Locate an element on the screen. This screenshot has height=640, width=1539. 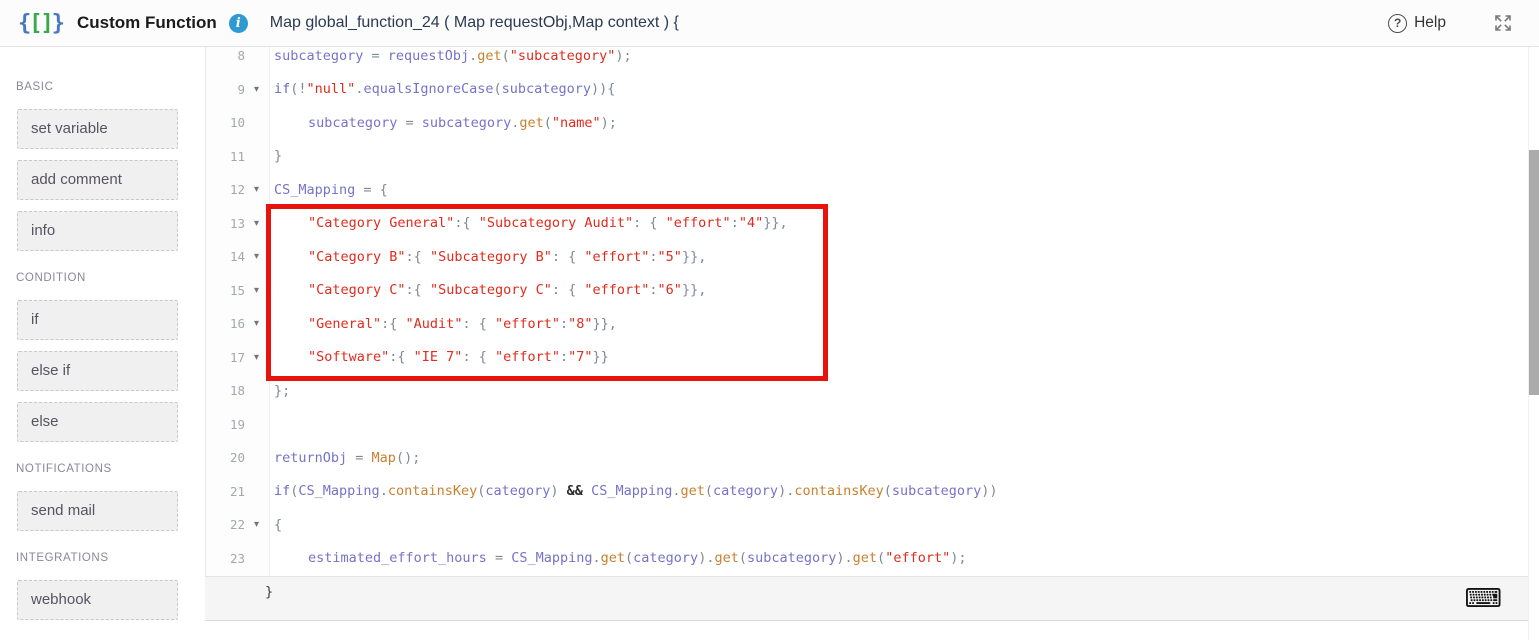
code-text: CS_Mapping = { is located at coordinates (331, 189).